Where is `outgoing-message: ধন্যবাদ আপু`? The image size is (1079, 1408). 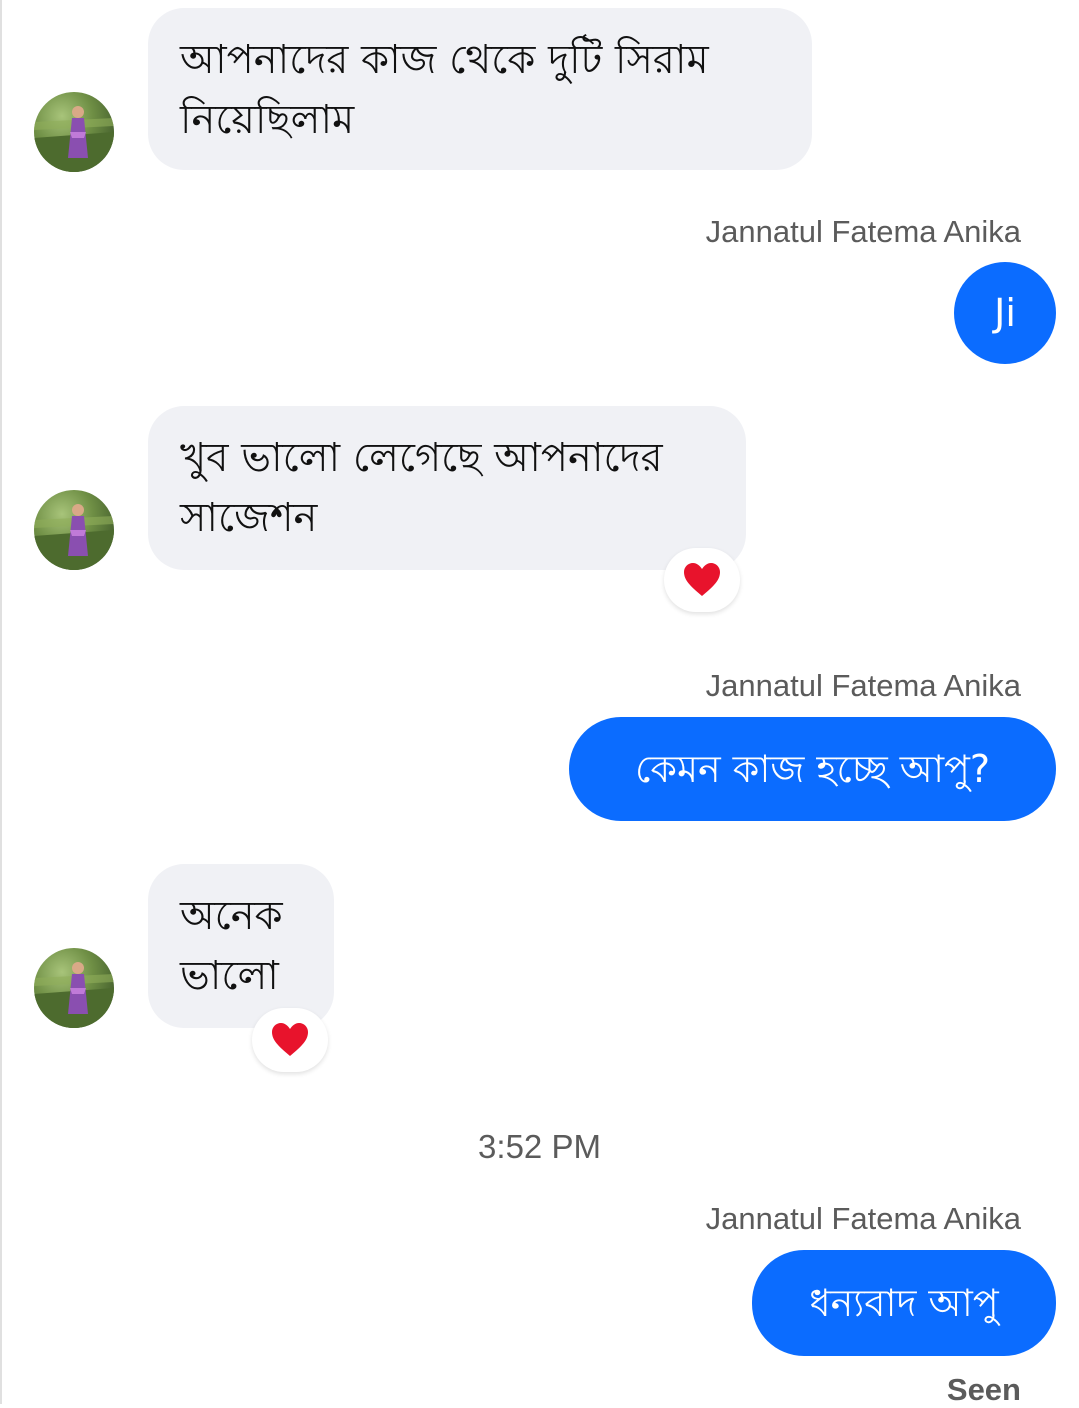
outgoing-message: ধন্যবাদ আপু is located at coordinates (904, 1303).